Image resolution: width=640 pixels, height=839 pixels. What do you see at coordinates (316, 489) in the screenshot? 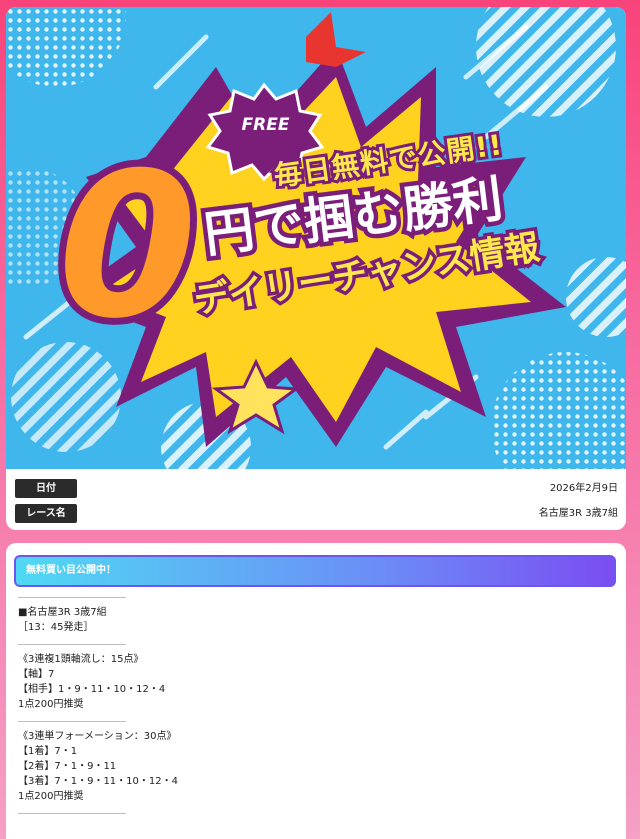
I see `date-row: 日付 2026年2月9日` at bounding box center [316, 489].